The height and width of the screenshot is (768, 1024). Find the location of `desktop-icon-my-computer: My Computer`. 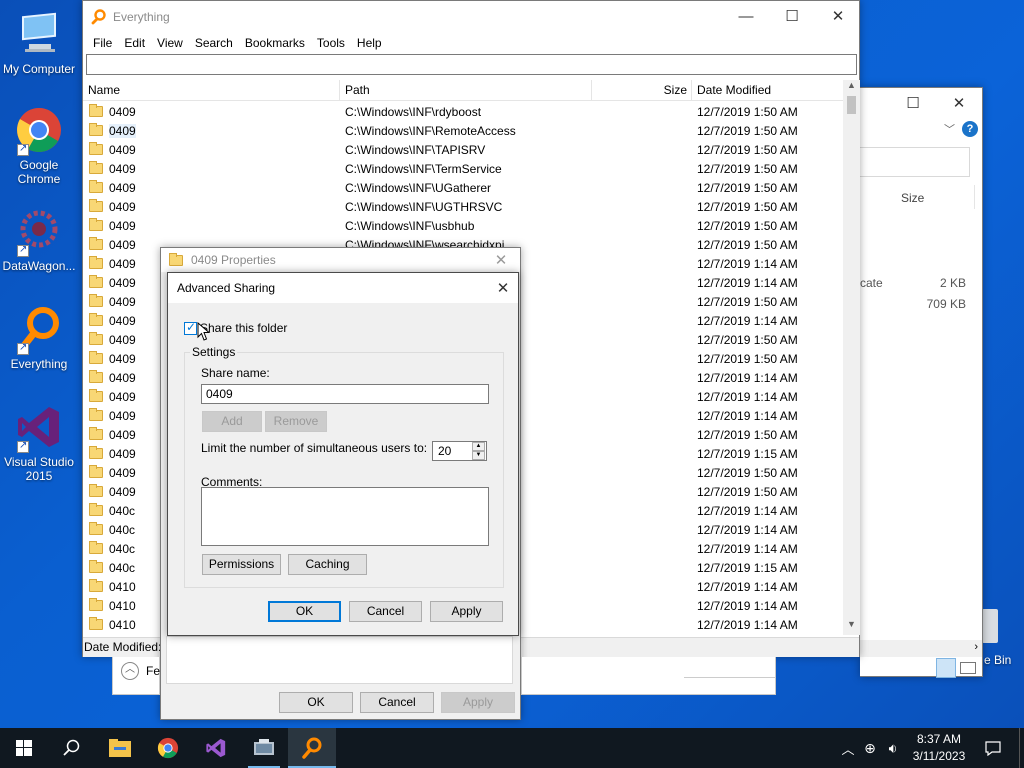

desktop-icon-my-computer: My Computer is located at coordinates (39, 43).